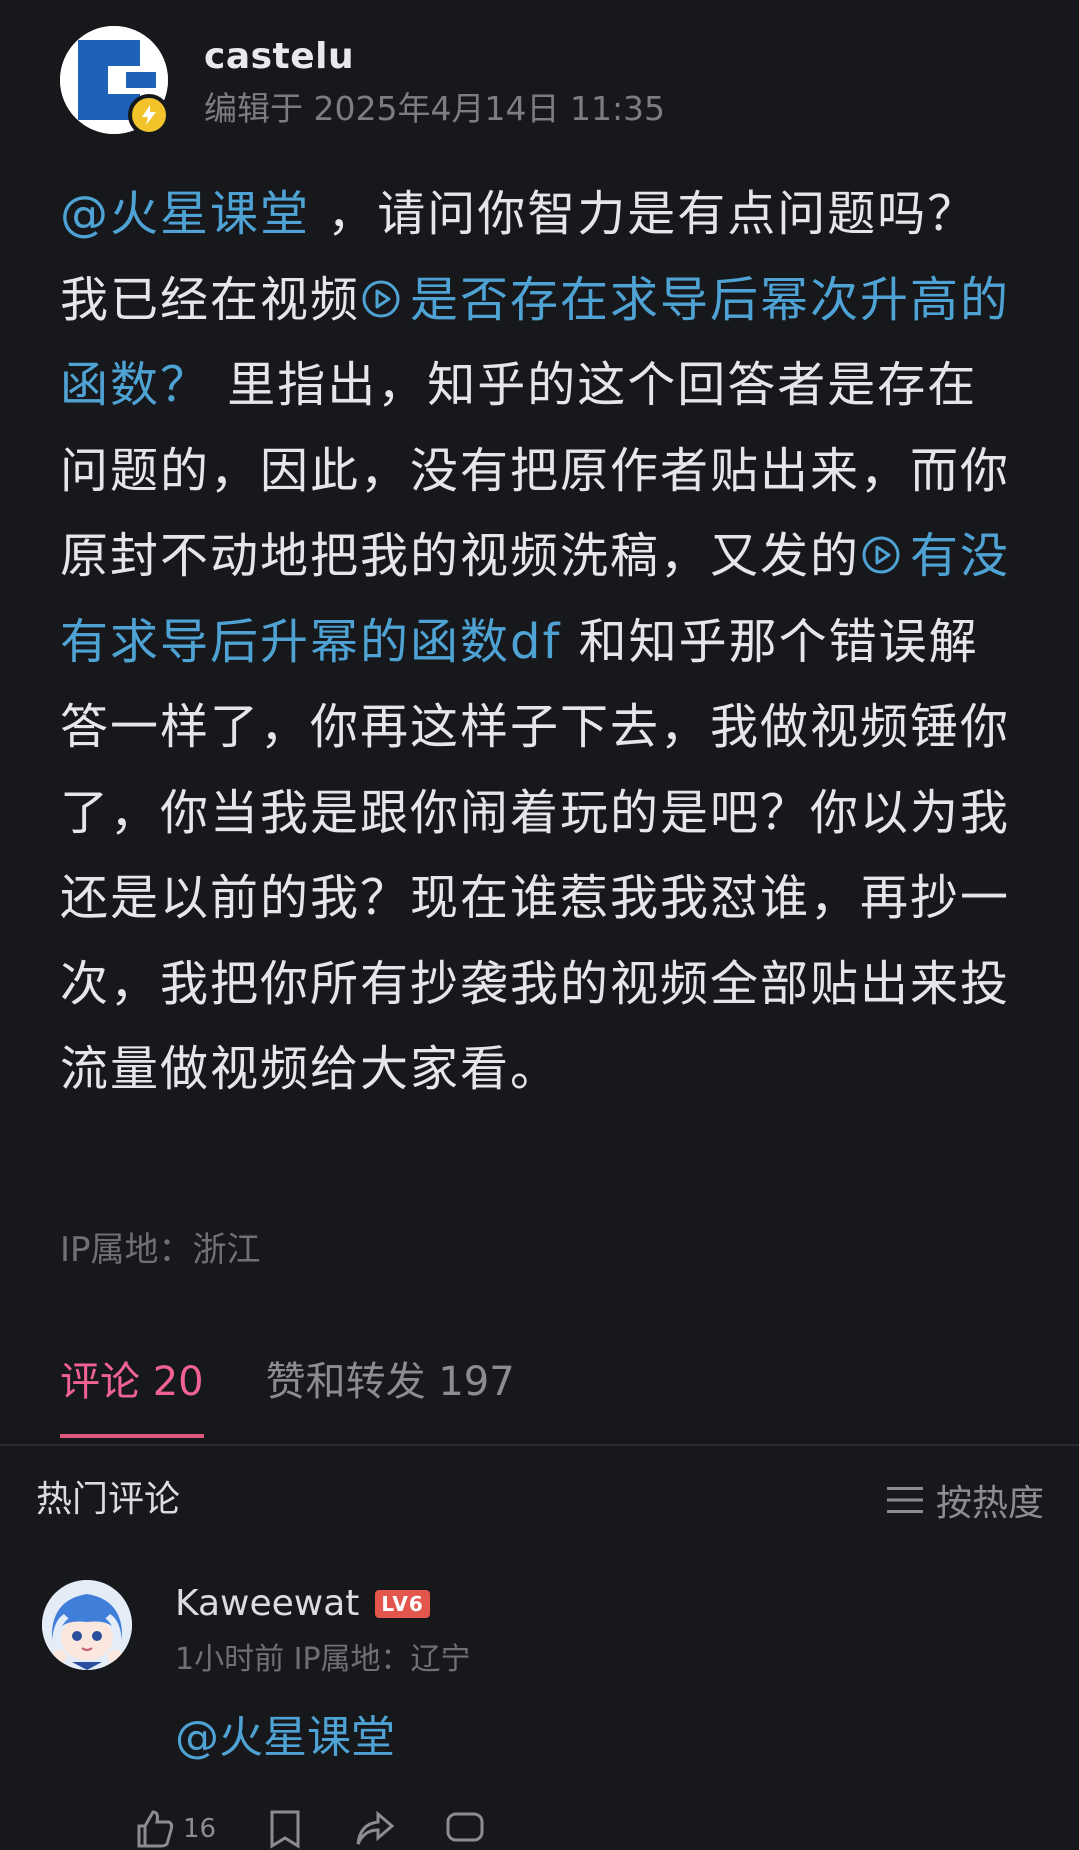 Image resolution: width=1079 pixels, height=1850 pixels. I want to click on reply-button, so click(465, 1829).